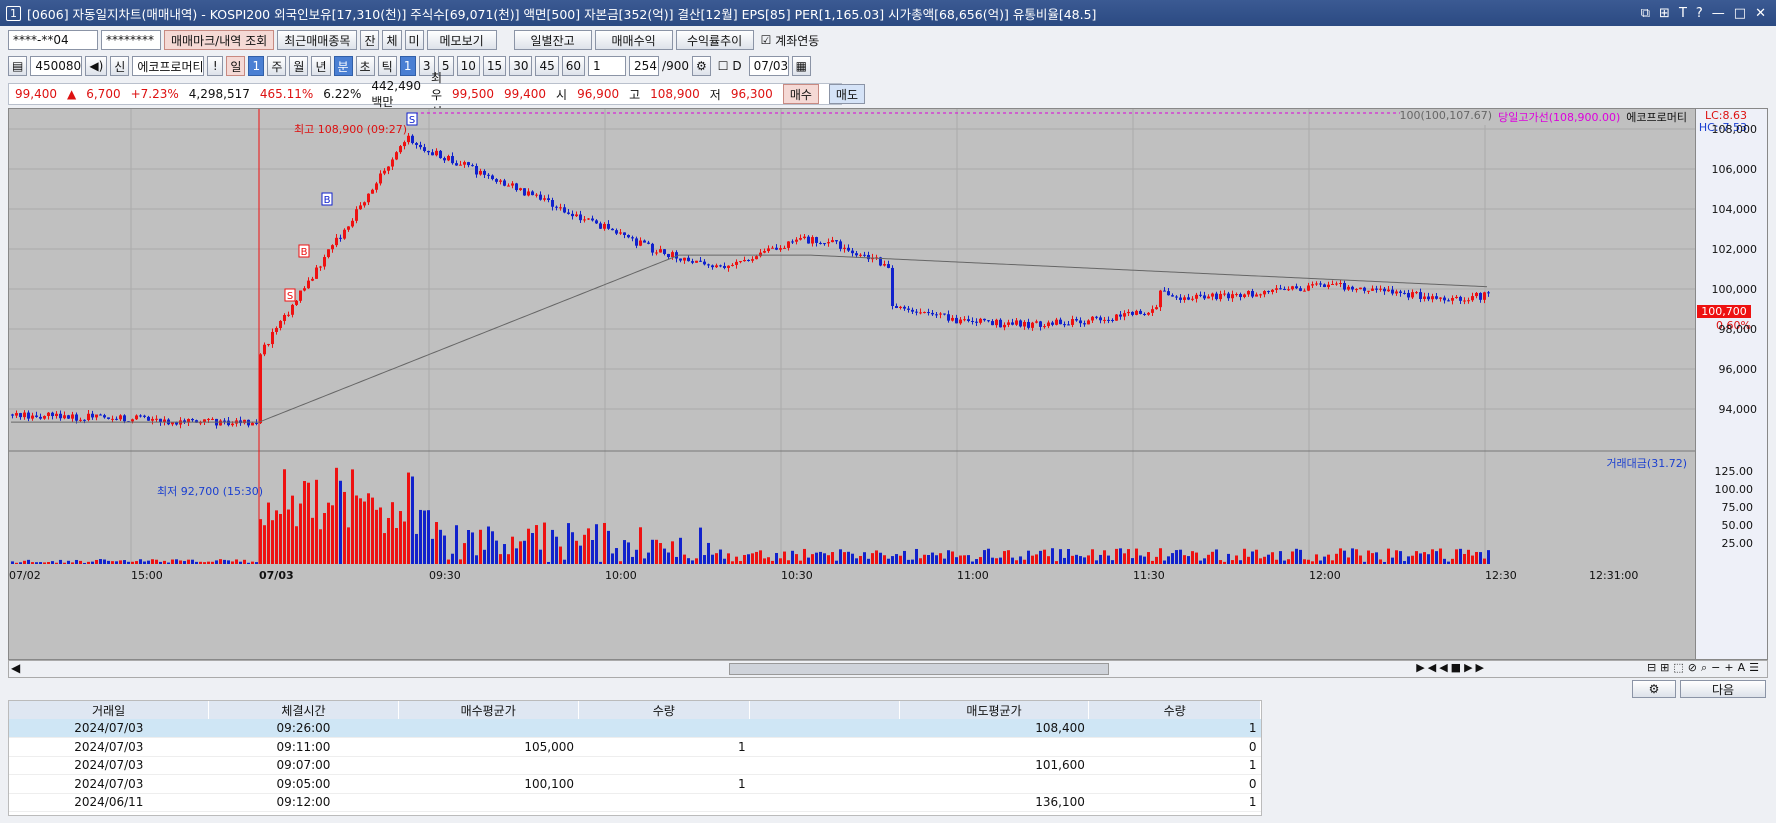  I want to click on minimize-icon: —, so click(1718, 13).